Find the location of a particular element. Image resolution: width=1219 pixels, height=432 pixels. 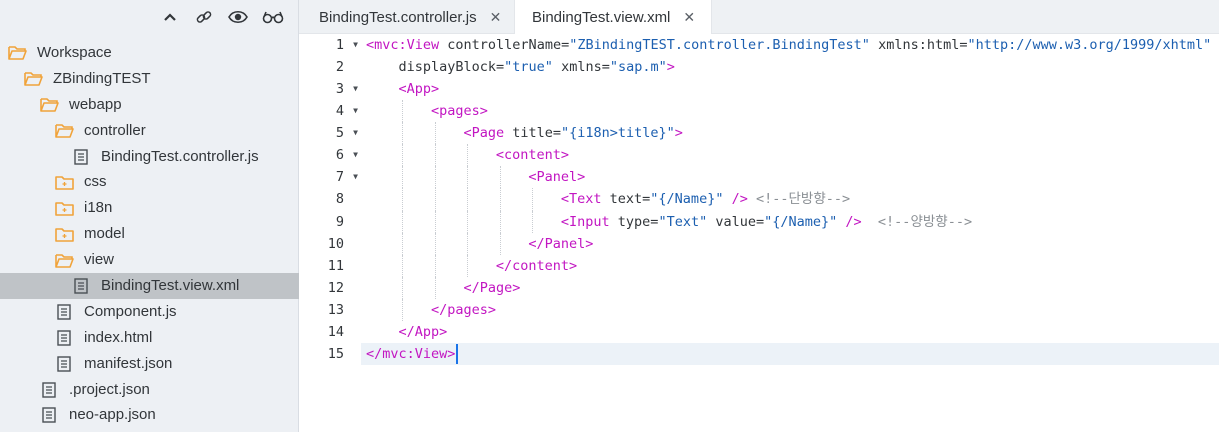

tab-binding-test-controller-js: BindingTest.controller.js ✕ is located at coordinates (410, 17).